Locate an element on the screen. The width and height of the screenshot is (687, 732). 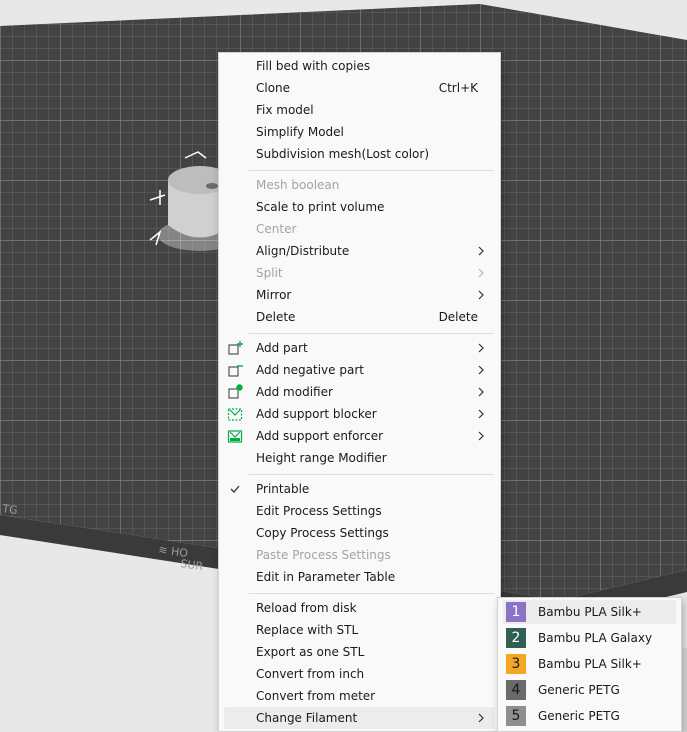
filament-item-2: 2 Bambu PLA Galaxy is located at coordinates (589, 638).